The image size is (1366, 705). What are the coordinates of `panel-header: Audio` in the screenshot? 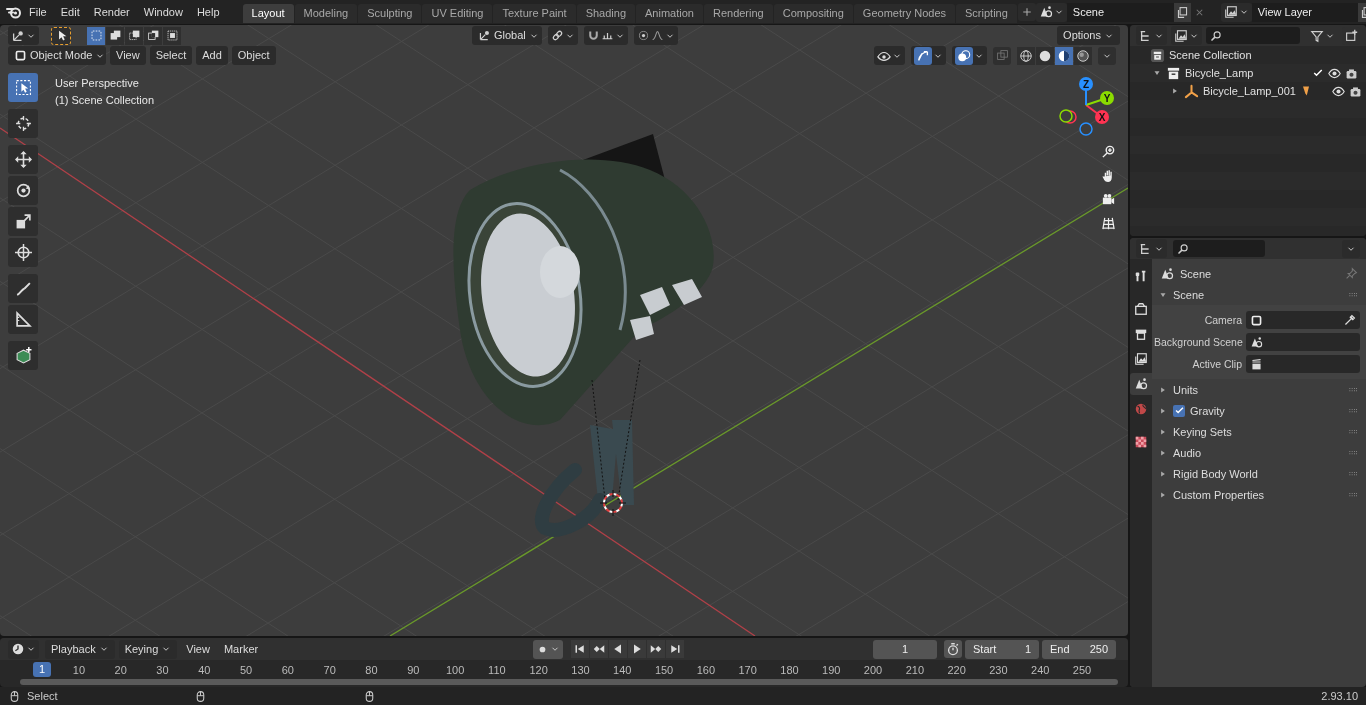 It's located at (1187, 452).